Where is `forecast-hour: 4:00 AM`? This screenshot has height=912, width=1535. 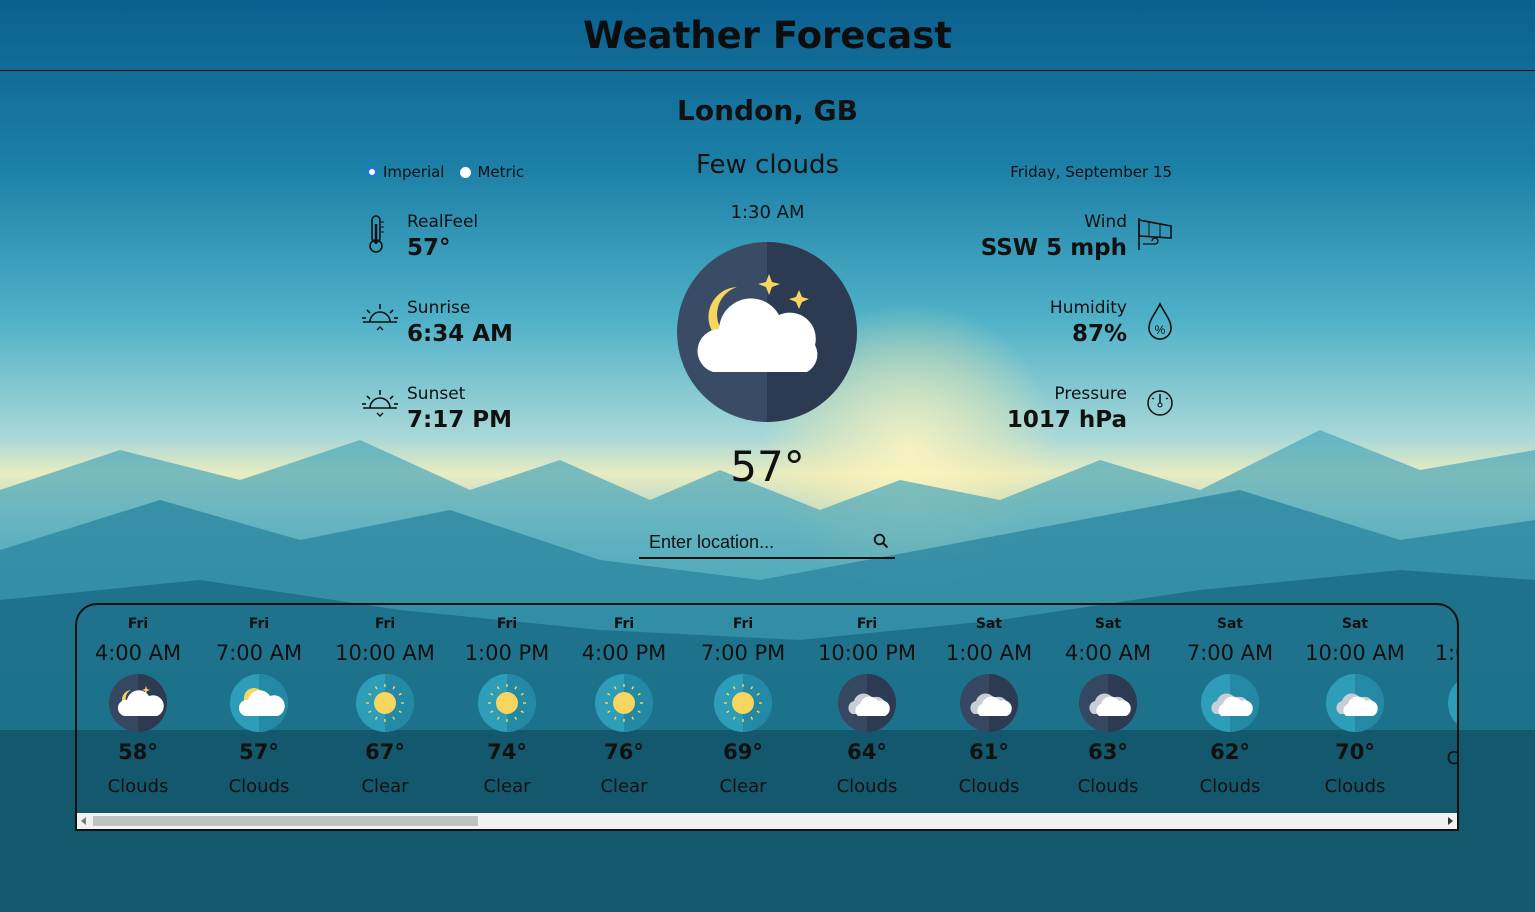 forecast-hour: 4:00 AM is located at coordinates (138, 653).